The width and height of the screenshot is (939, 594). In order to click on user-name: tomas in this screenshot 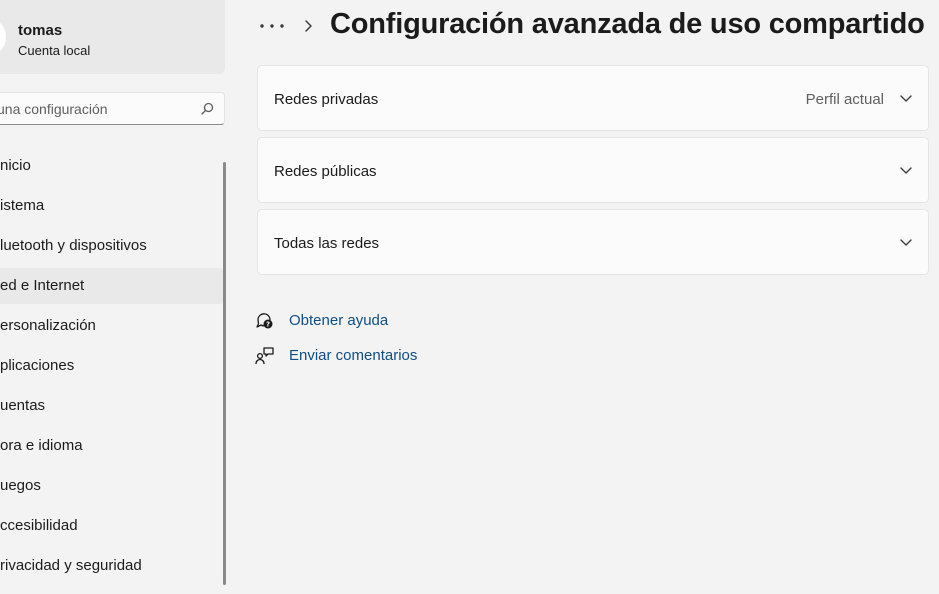, I will do `click(40, 30)`.